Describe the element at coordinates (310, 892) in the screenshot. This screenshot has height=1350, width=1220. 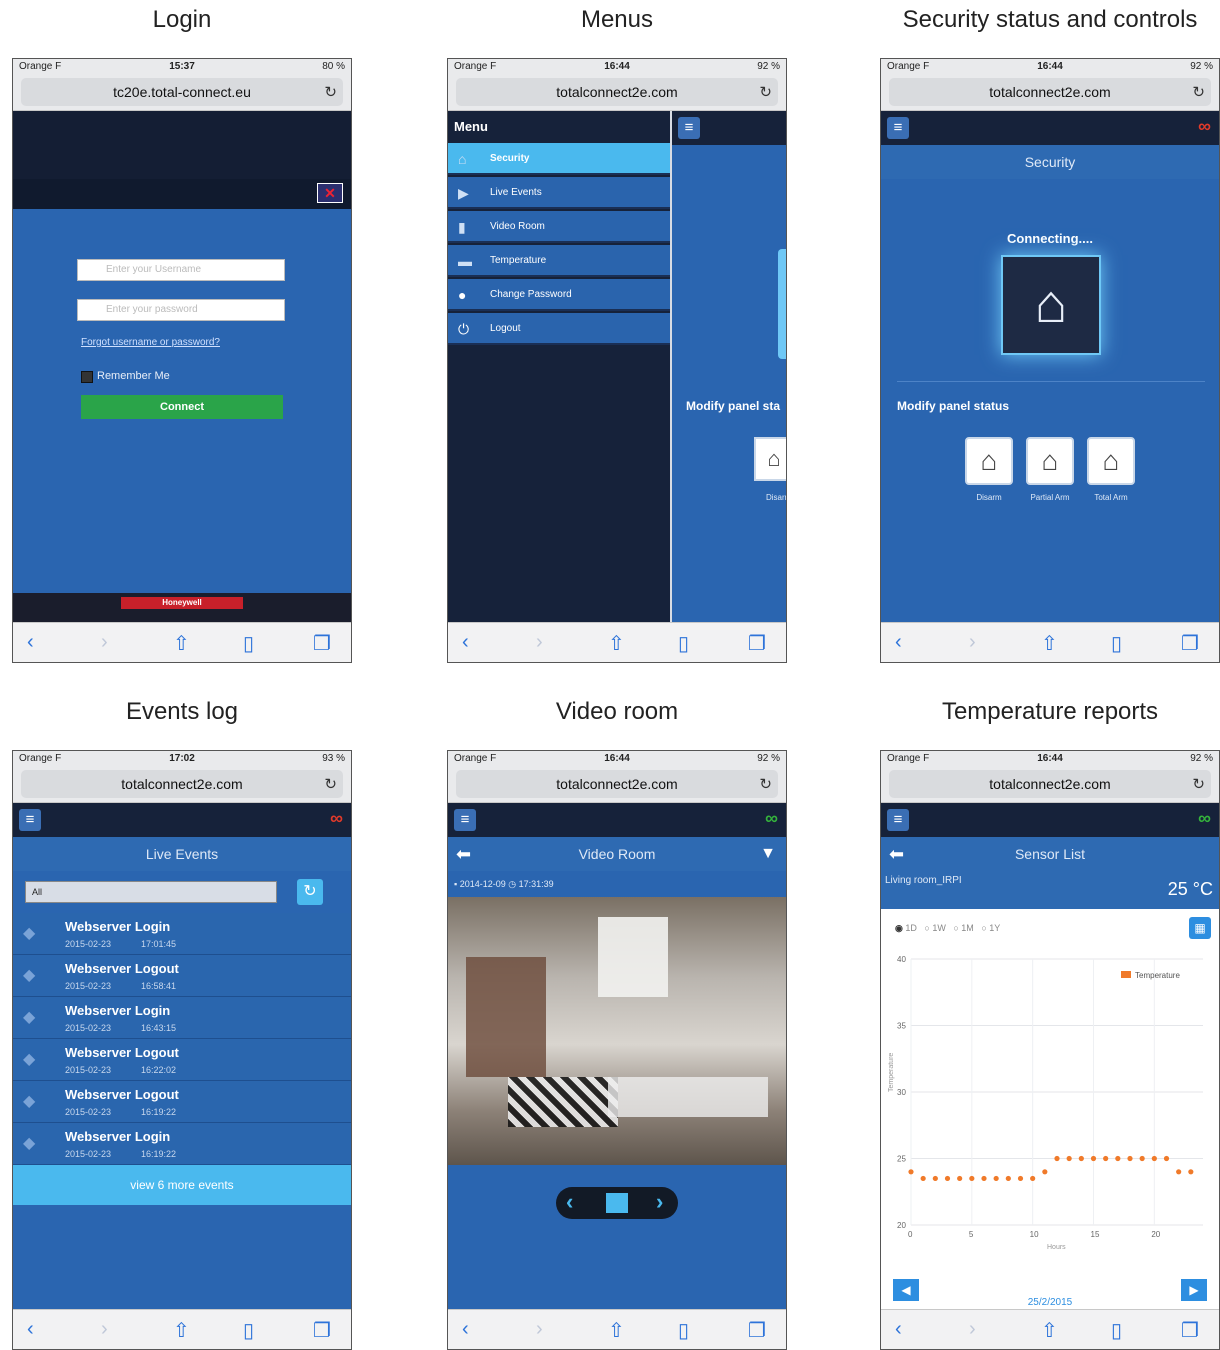
I see `refresh-icon: ↻` at that location.